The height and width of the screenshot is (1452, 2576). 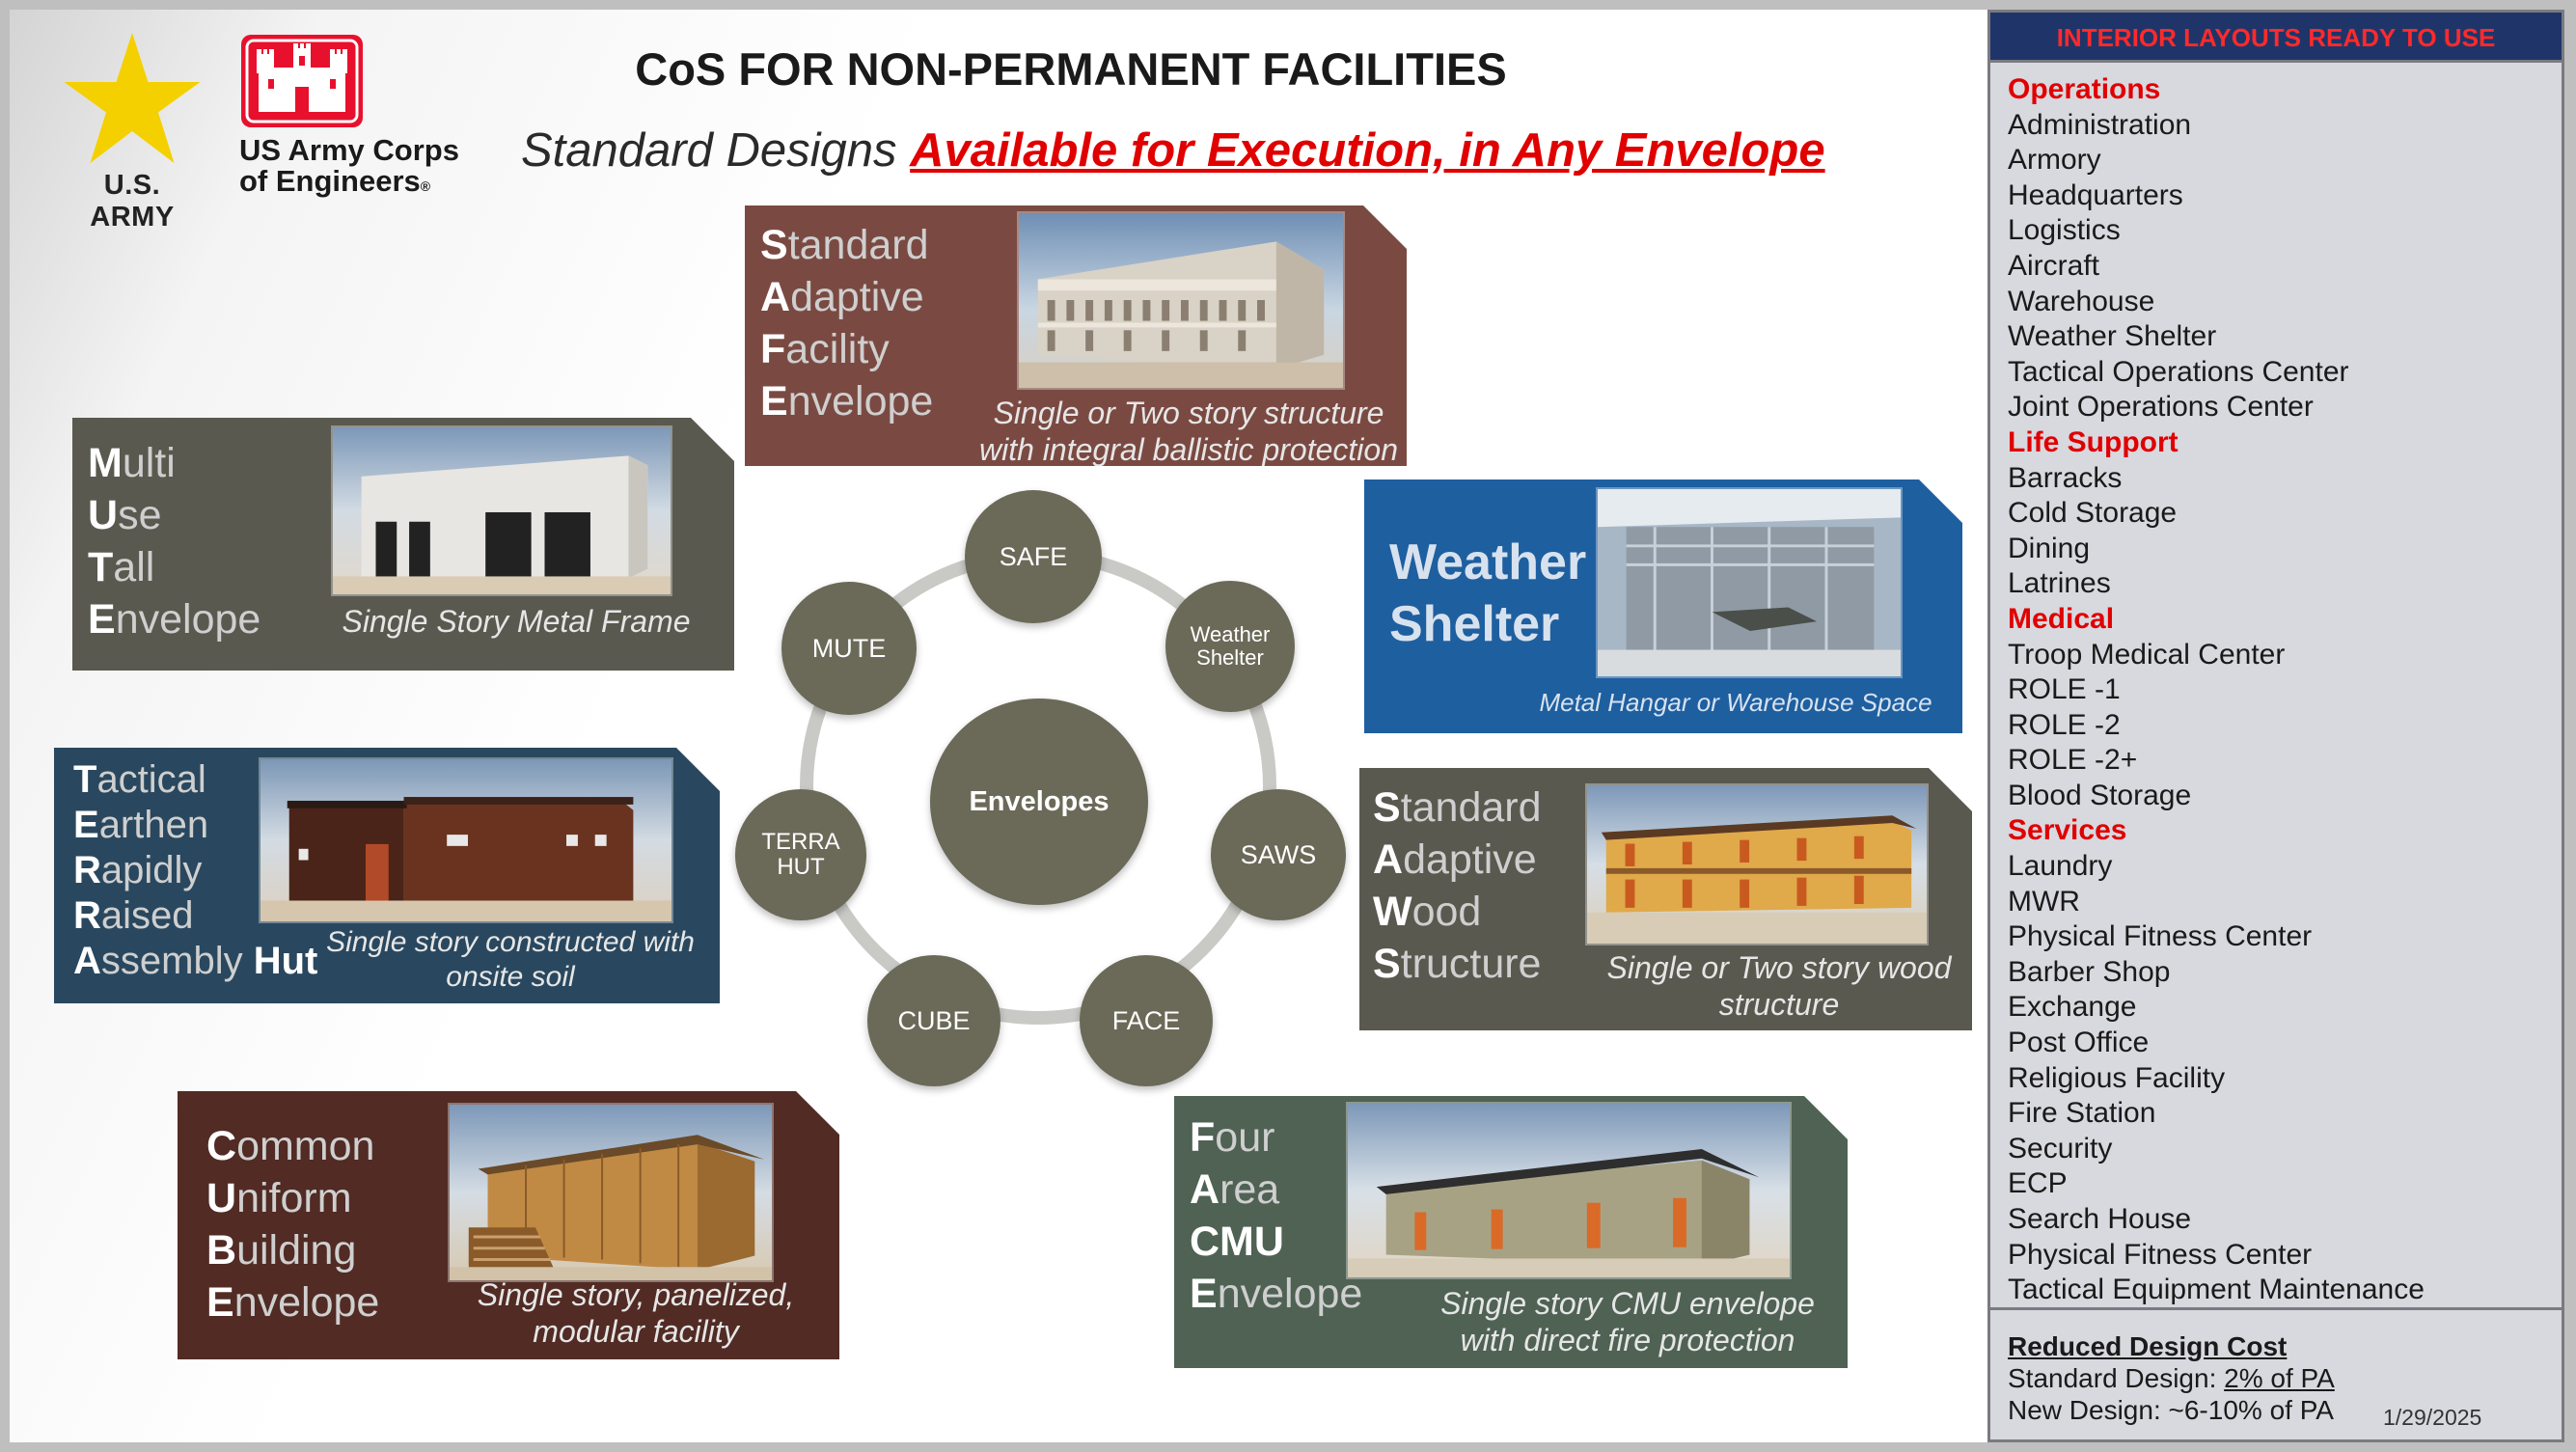 I want to click on usace-wordmark: US Army Corps of Engineers®, so click(x=349, y=168).